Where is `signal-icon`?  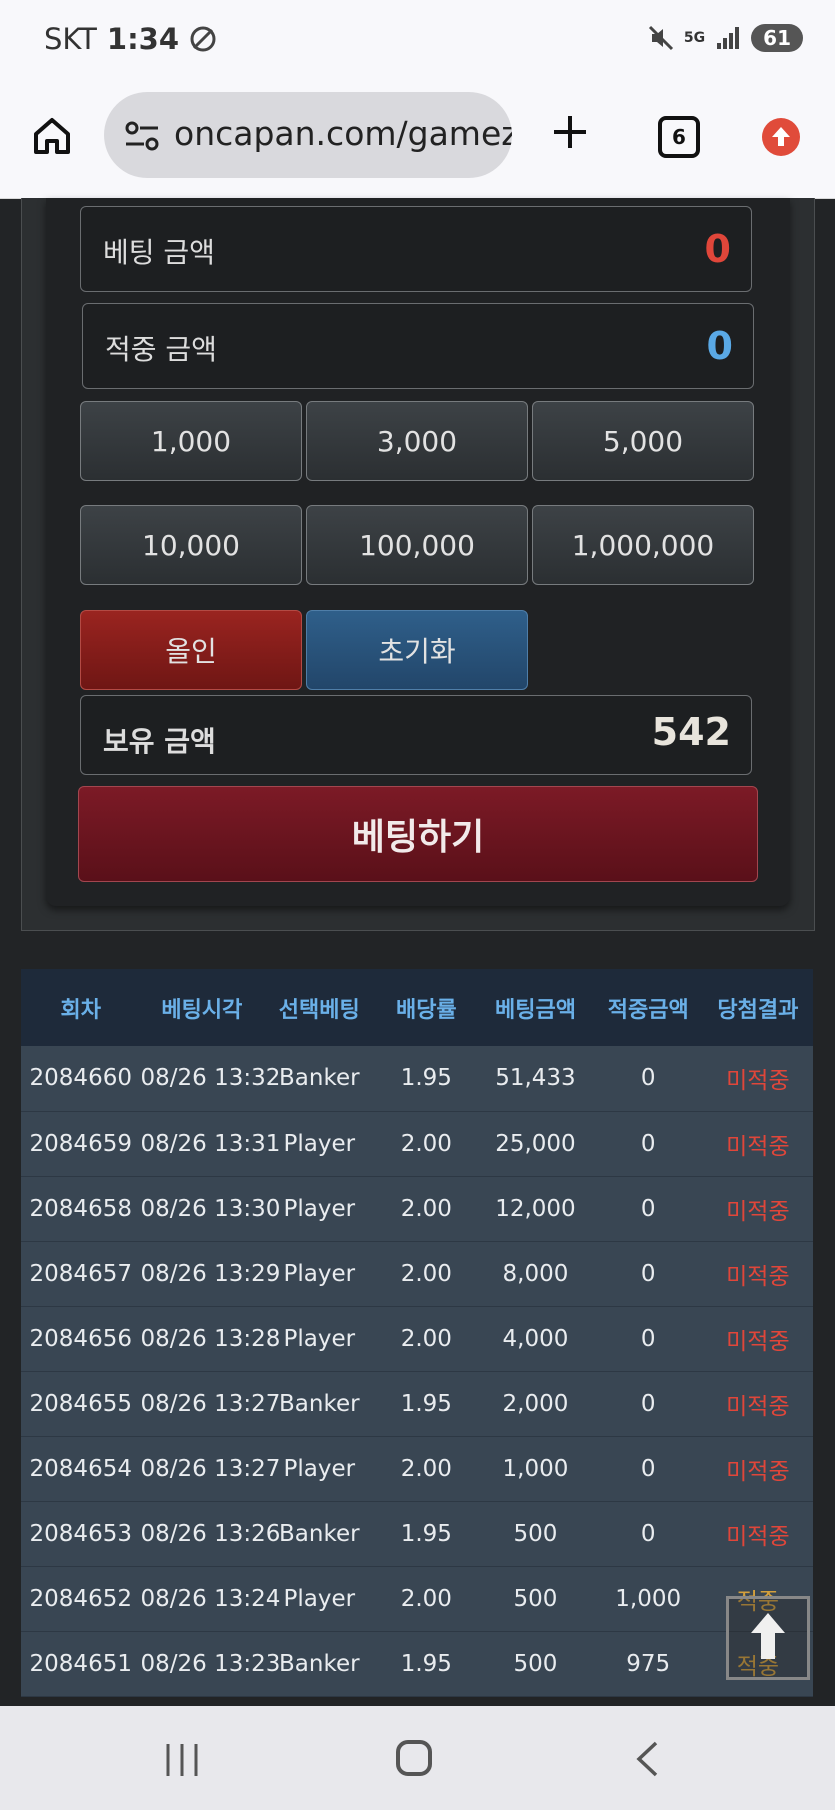 signal-icon is located at coordinates (728, 38).